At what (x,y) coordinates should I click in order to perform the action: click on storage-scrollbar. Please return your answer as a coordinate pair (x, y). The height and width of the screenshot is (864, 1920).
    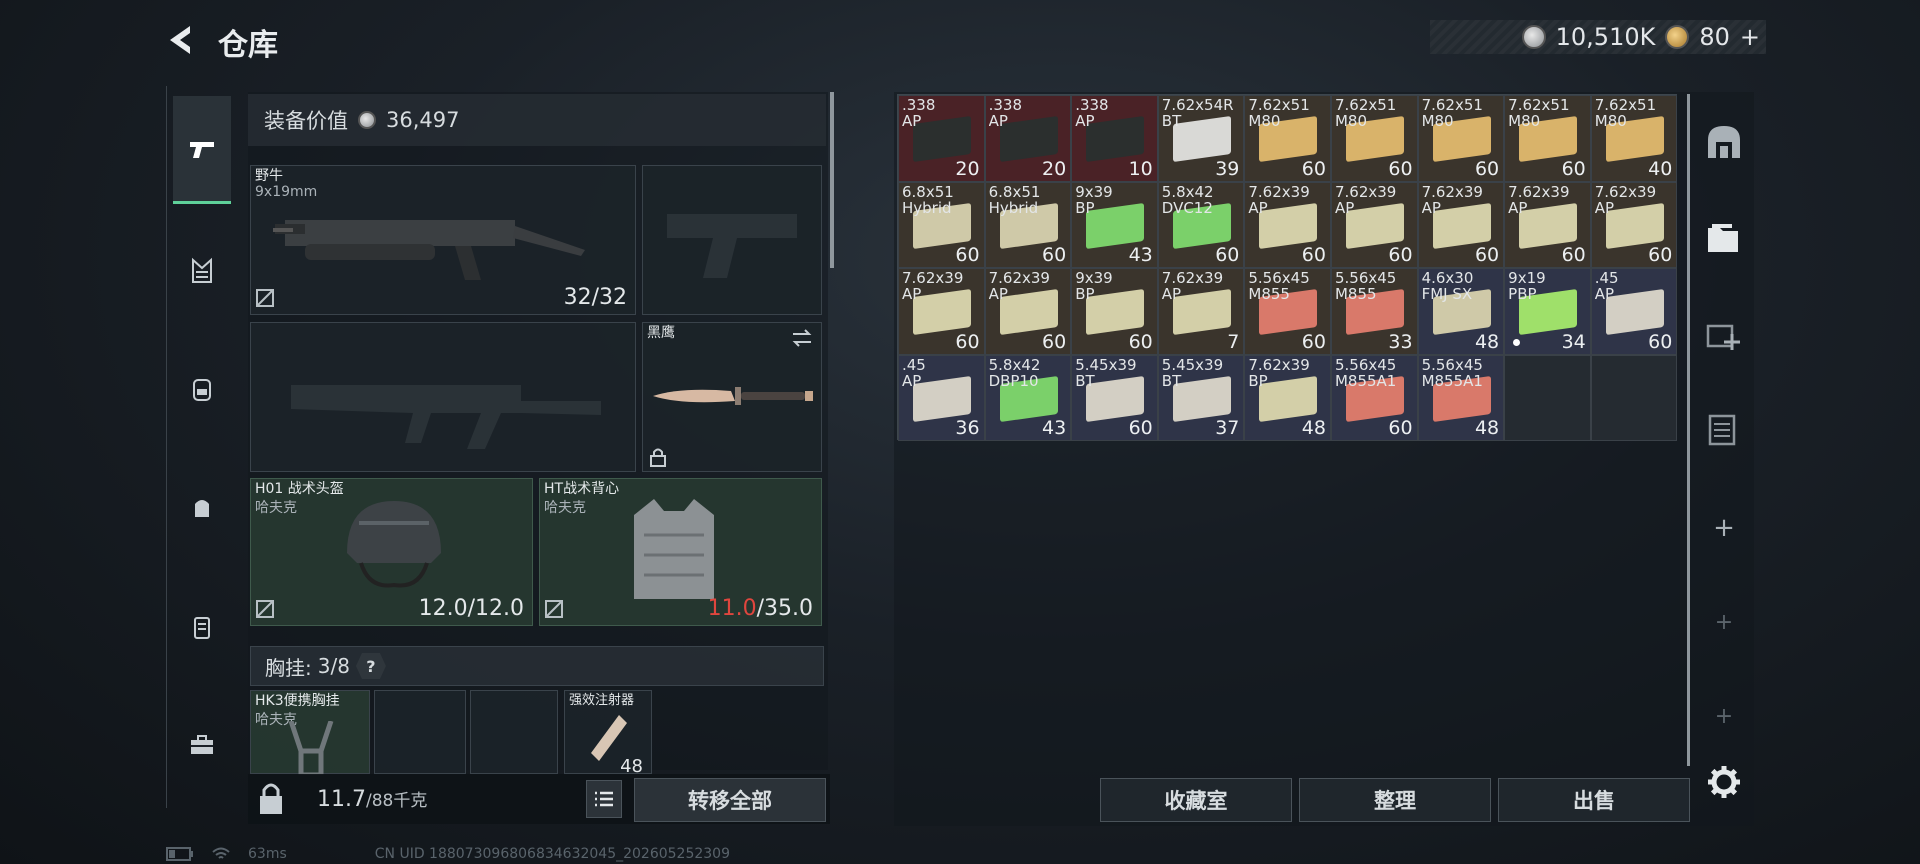
    Looking at the image, I should click on (1688, 430).